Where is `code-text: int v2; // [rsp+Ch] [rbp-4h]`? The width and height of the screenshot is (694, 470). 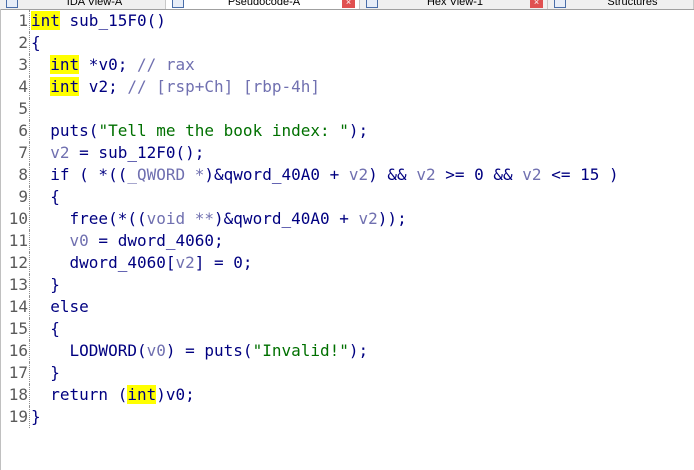 code-text: int v2; // [rsp+Ch] [rbp-4h] is located at coordinates (362, 87).